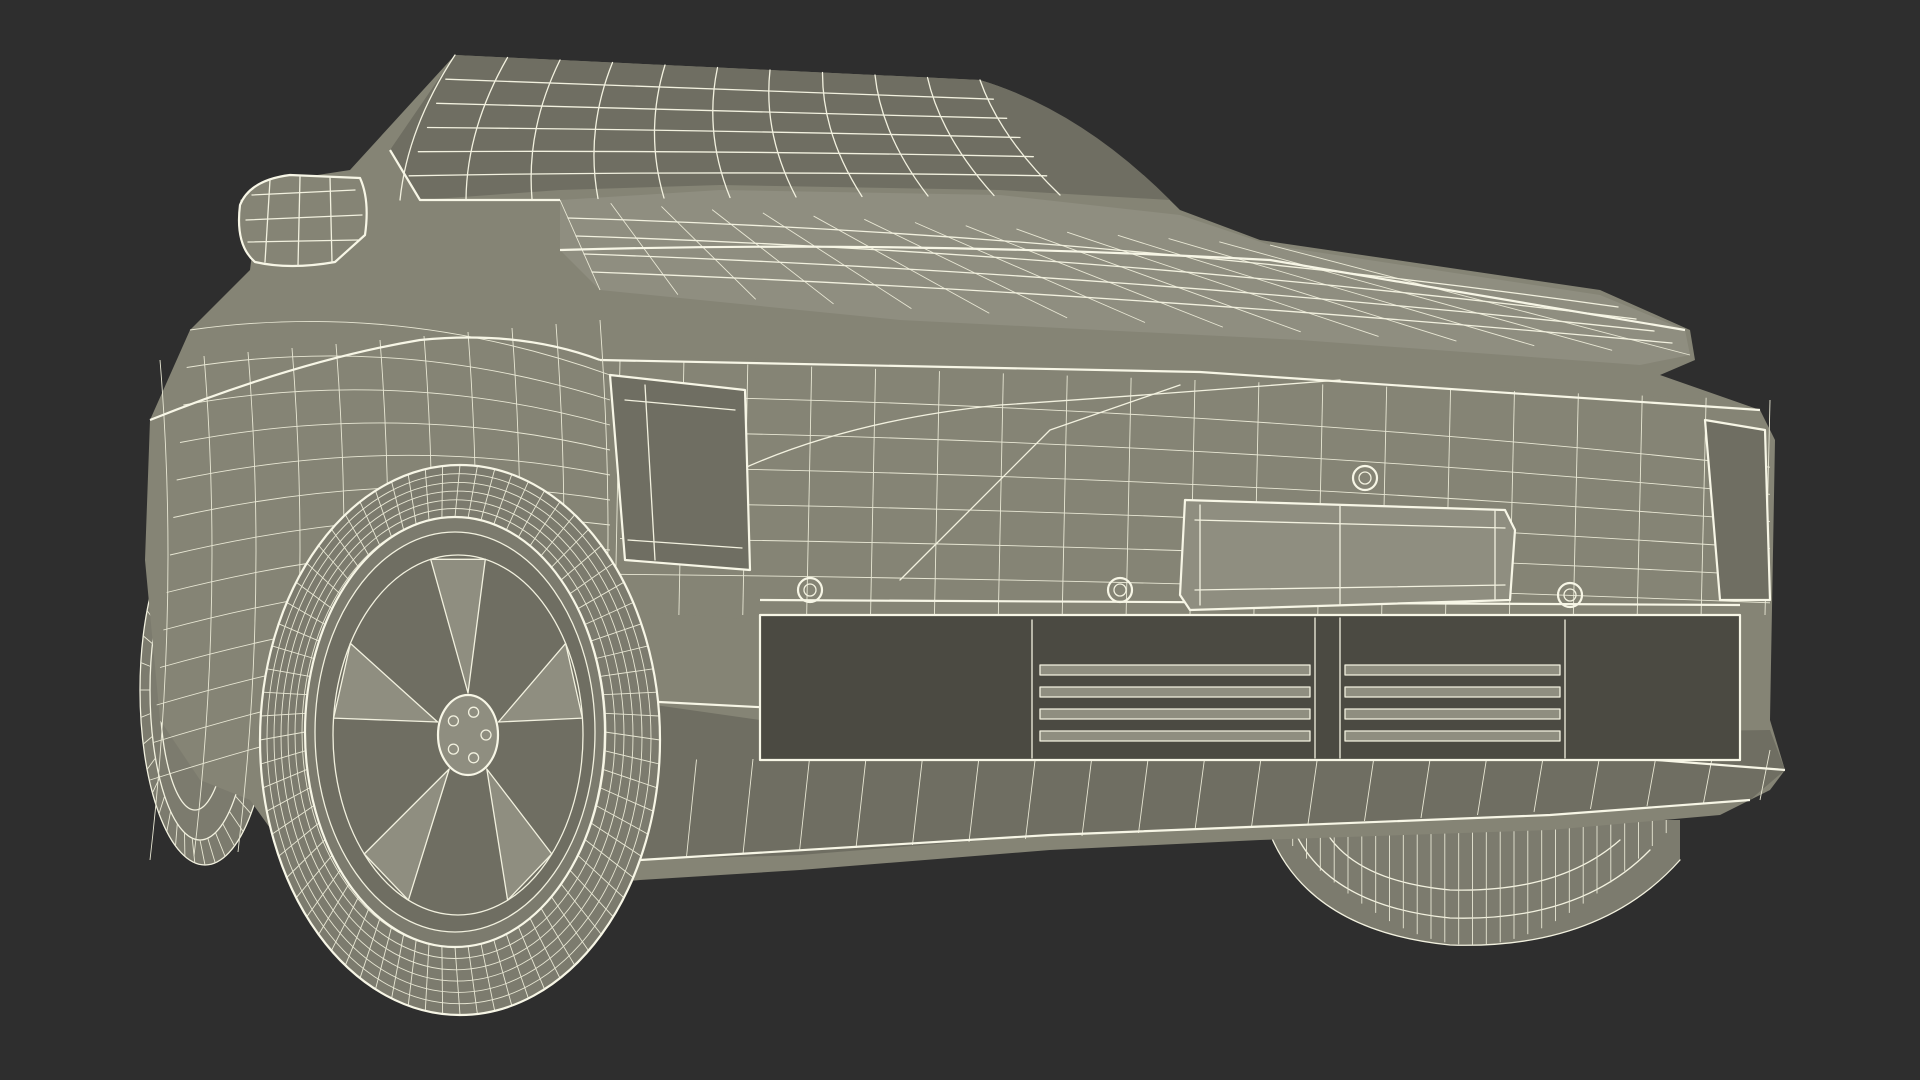  I want to click on front-left-wheel, so click(460, 740).